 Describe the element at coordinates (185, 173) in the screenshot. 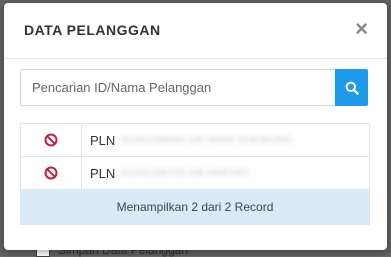

I see `customer-detail: 51241298725 DB HARTATI` at that location.